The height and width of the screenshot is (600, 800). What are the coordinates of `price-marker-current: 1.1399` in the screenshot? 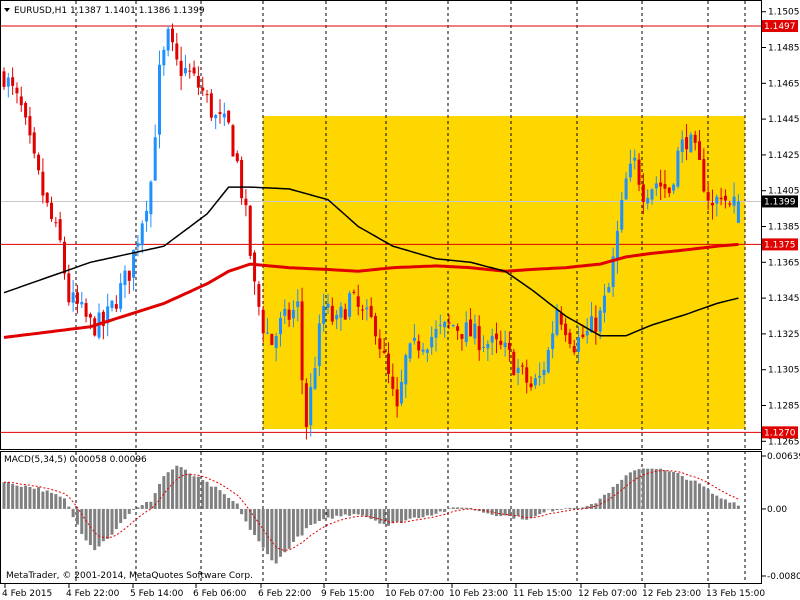 It's located at (780, 202).